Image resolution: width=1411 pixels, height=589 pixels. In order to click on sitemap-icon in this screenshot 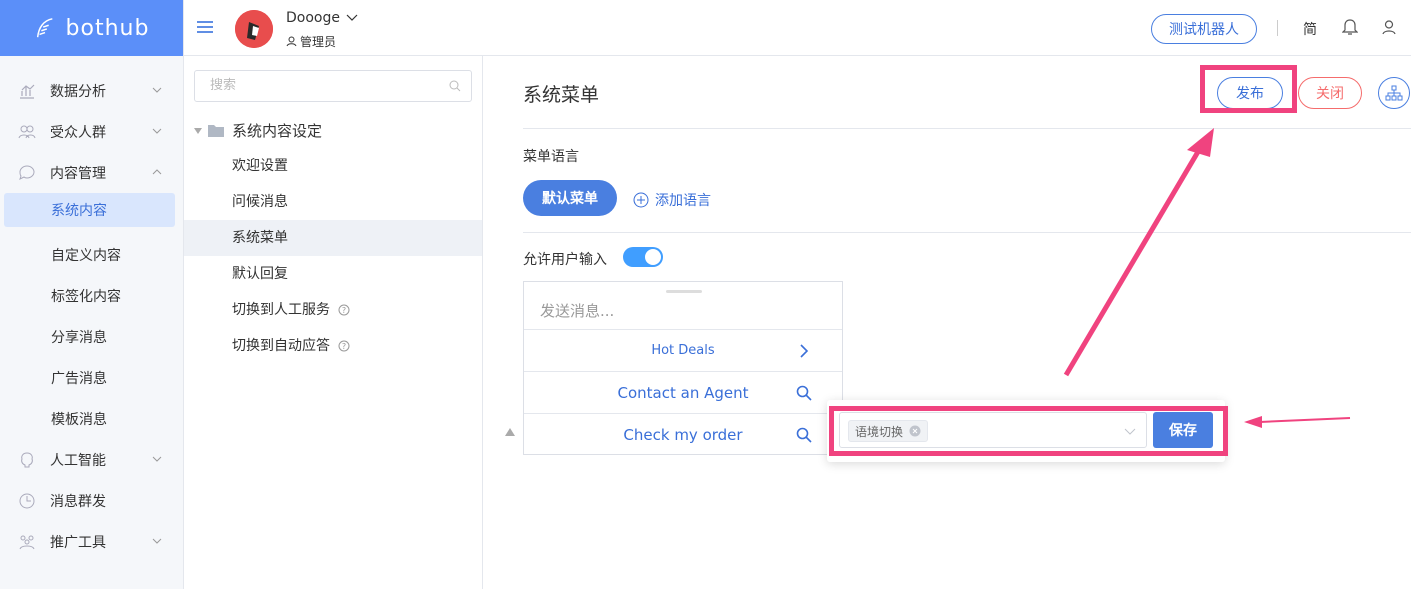, I will do `click(1394, 93)`.